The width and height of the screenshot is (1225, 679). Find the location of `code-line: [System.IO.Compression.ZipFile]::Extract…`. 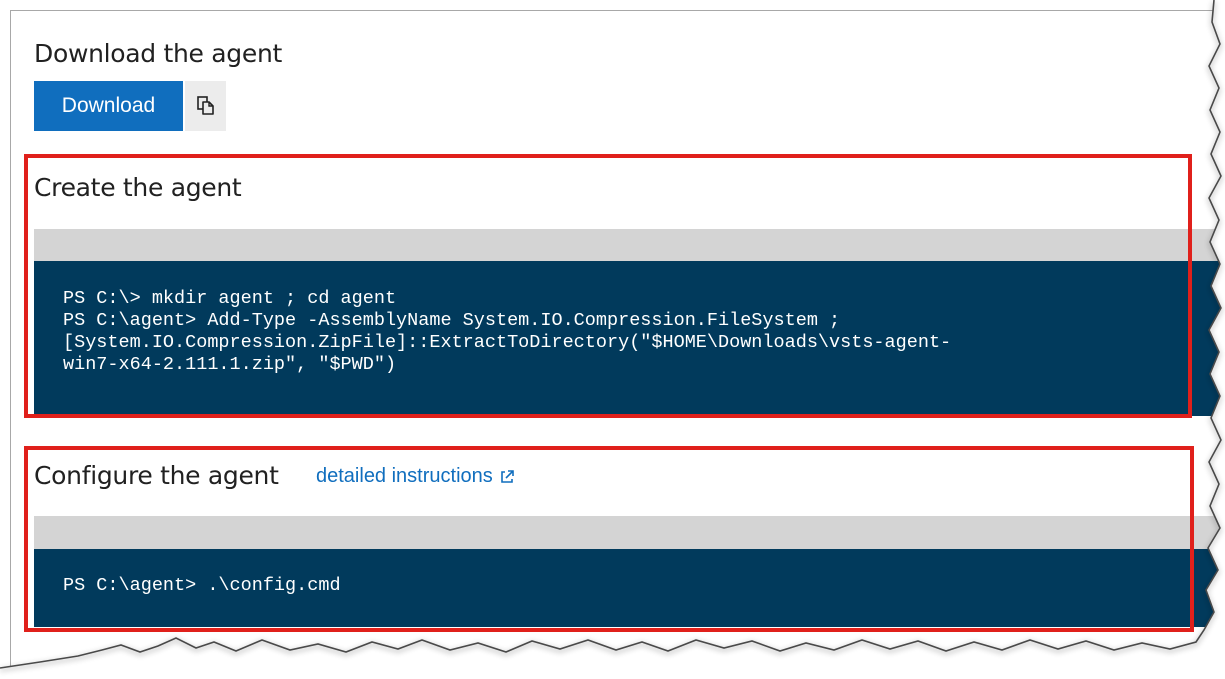

code-line: [System.IO.Compression.ZipFile]::Extract… is located at coordinates (507, 342).